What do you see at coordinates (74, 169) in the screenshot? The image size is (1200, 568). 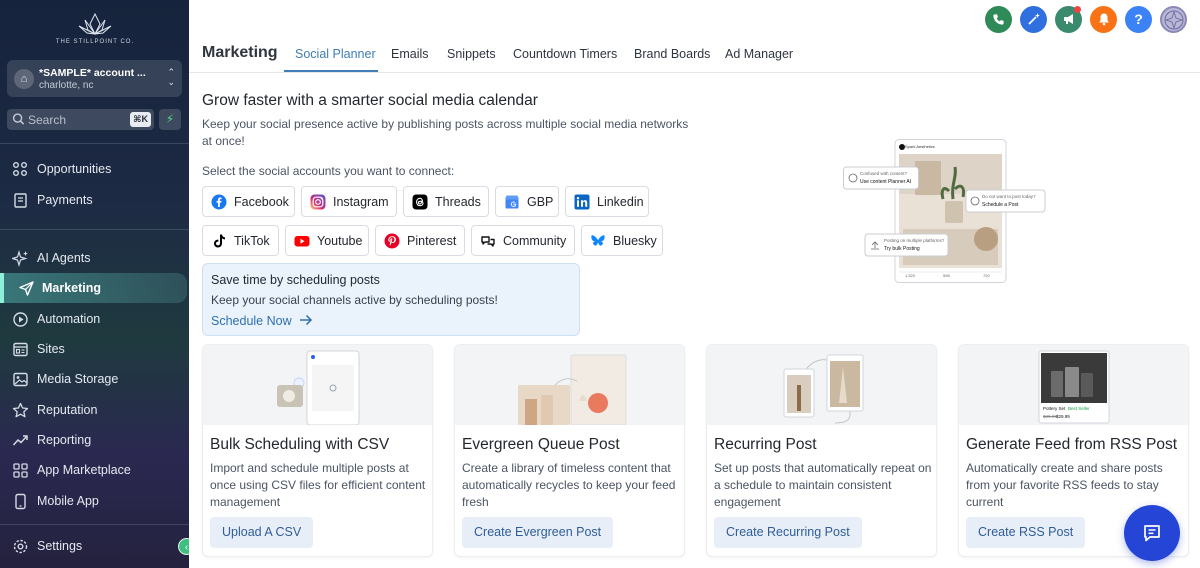 I see `sidebar-item-label: Opportunities` at bounding box center [74, 169].